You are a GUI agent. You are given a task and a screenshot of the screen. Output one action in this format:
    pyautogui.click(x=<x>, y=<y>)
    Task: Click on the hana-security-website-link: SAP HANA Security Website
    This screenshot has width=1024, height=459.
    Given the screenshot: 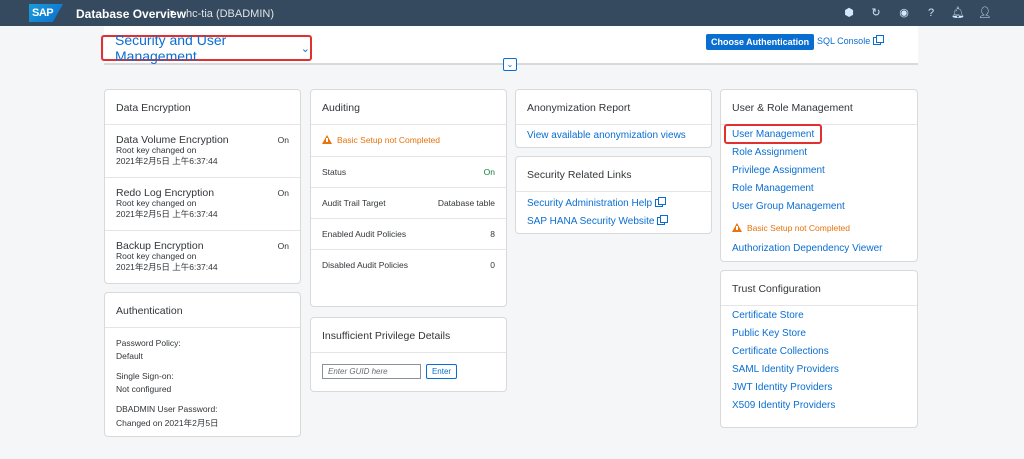 What is the action you would take?
    pyautogui.click(x=598, y=221)
    